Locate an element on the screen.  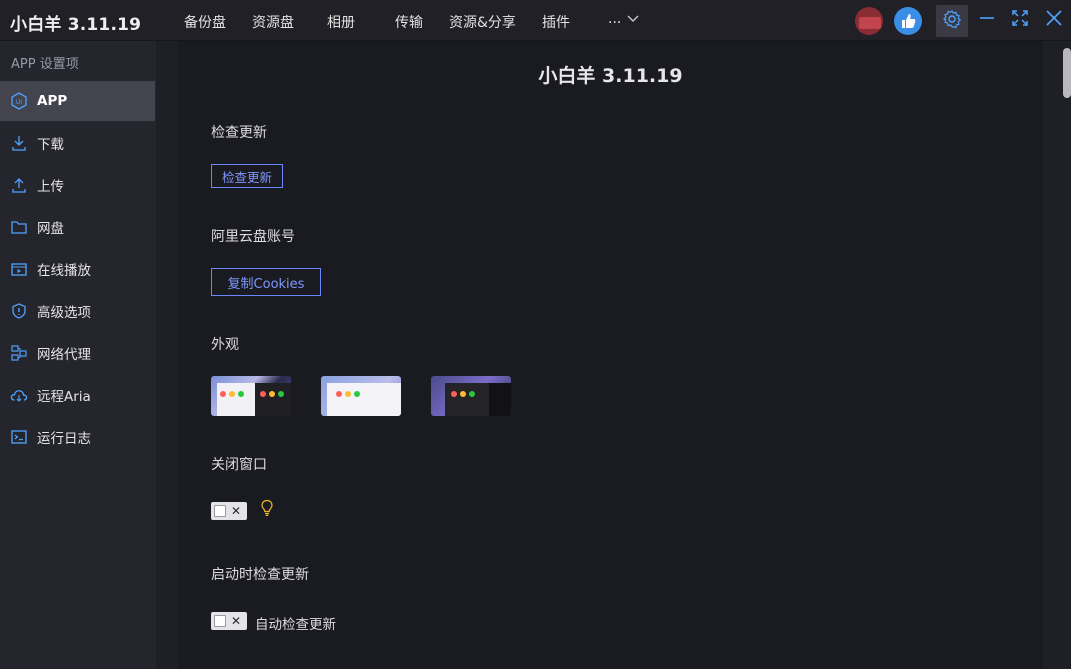
check-update-heading: 检查更新 is located at coordinates (239, 133).